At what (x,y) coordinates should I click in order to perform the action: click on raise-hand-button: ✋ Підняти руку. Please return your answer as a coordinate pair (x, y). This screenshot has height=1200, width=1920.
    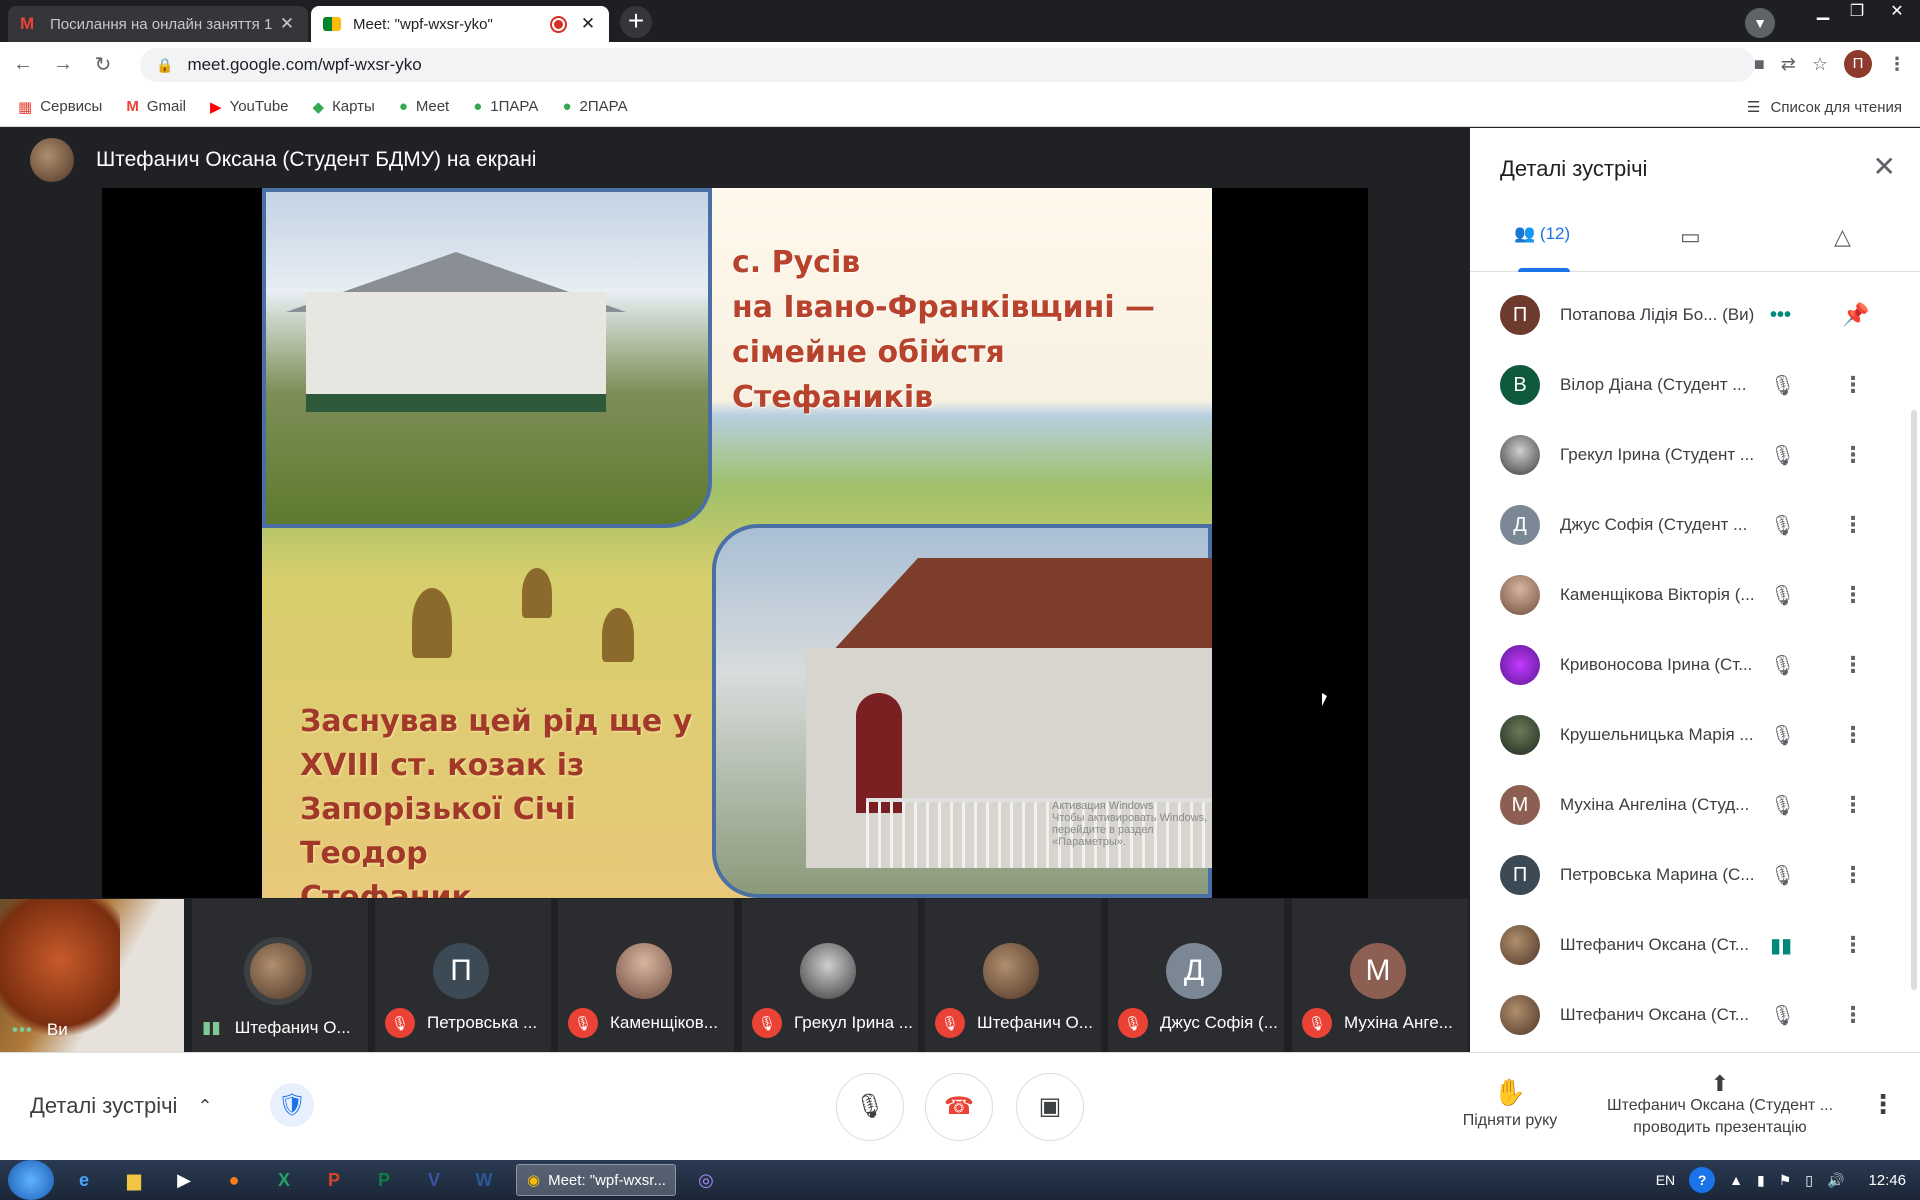
    Looking at the image, I should click on (1510, 1103).